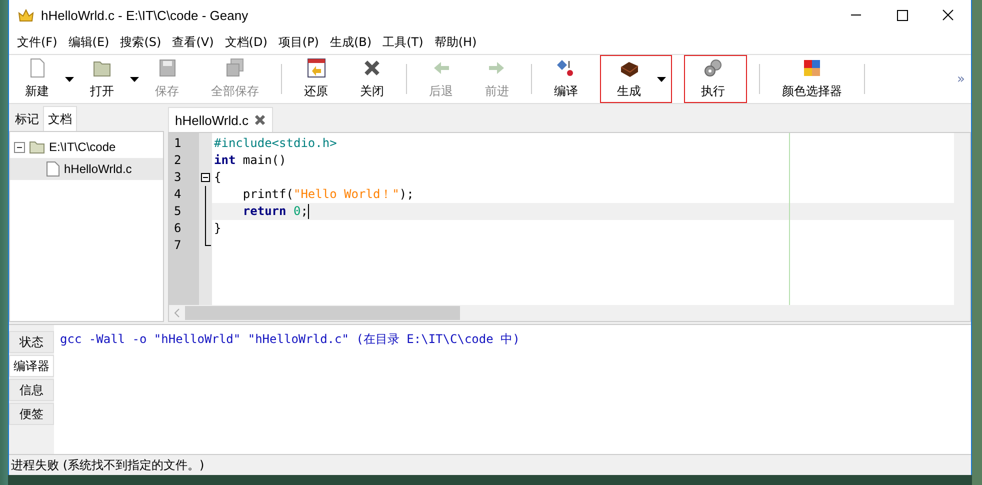  What do you see at coordinates (27, 119) in the screenshot?
I see `sidebar-tab: 标记` at bounding box center [27, 119].